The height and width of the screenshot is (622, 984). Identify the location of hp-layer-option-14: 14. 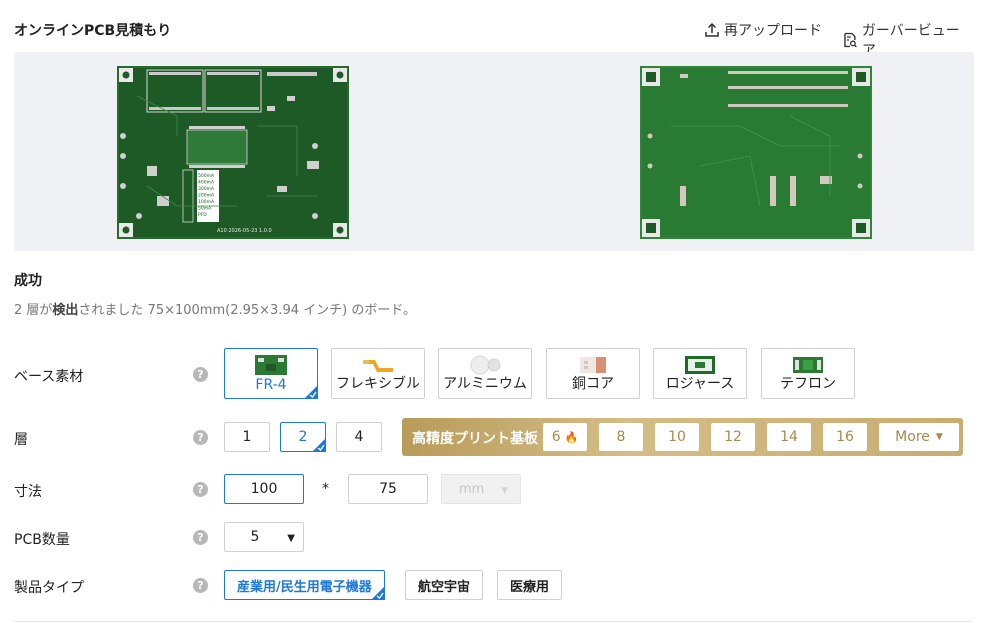
(789, 437).